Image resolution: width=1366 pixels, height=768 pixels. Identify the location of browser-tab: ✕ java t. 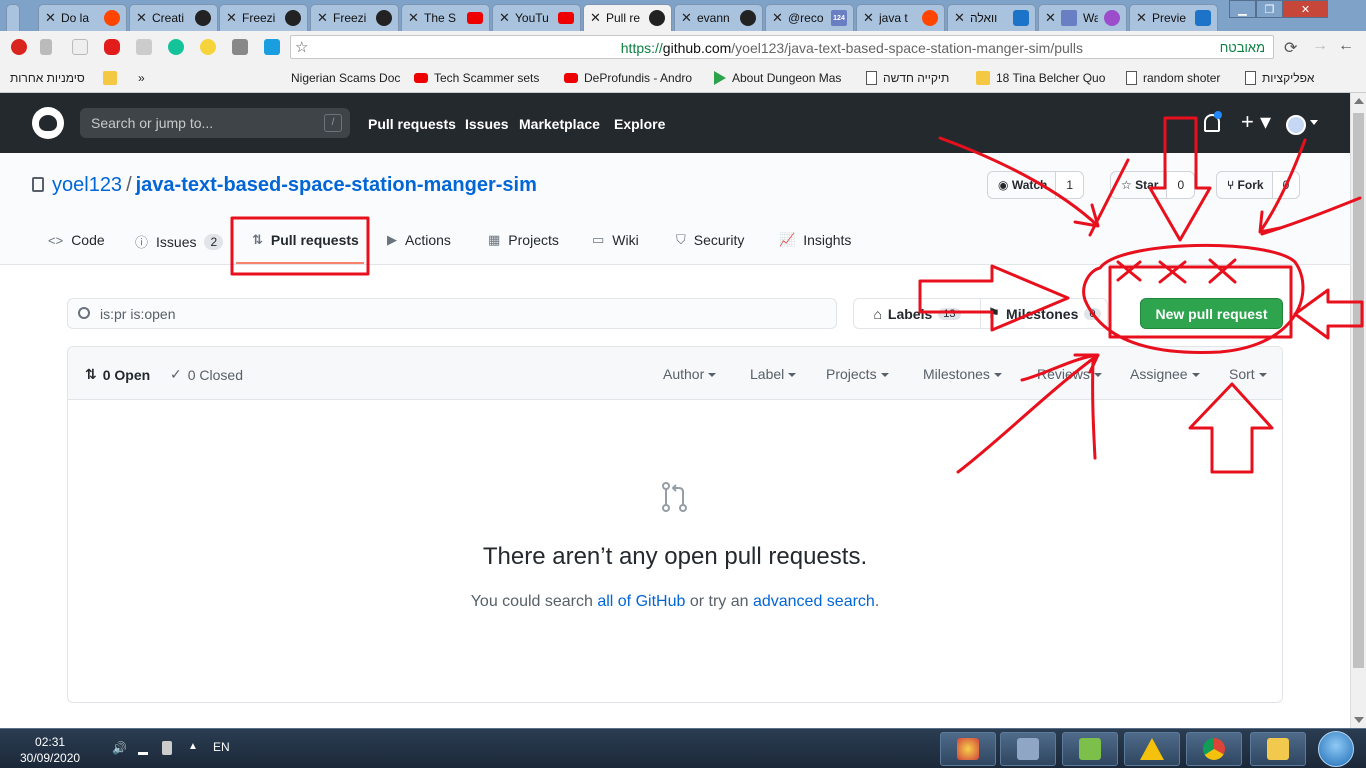
(900, 17).